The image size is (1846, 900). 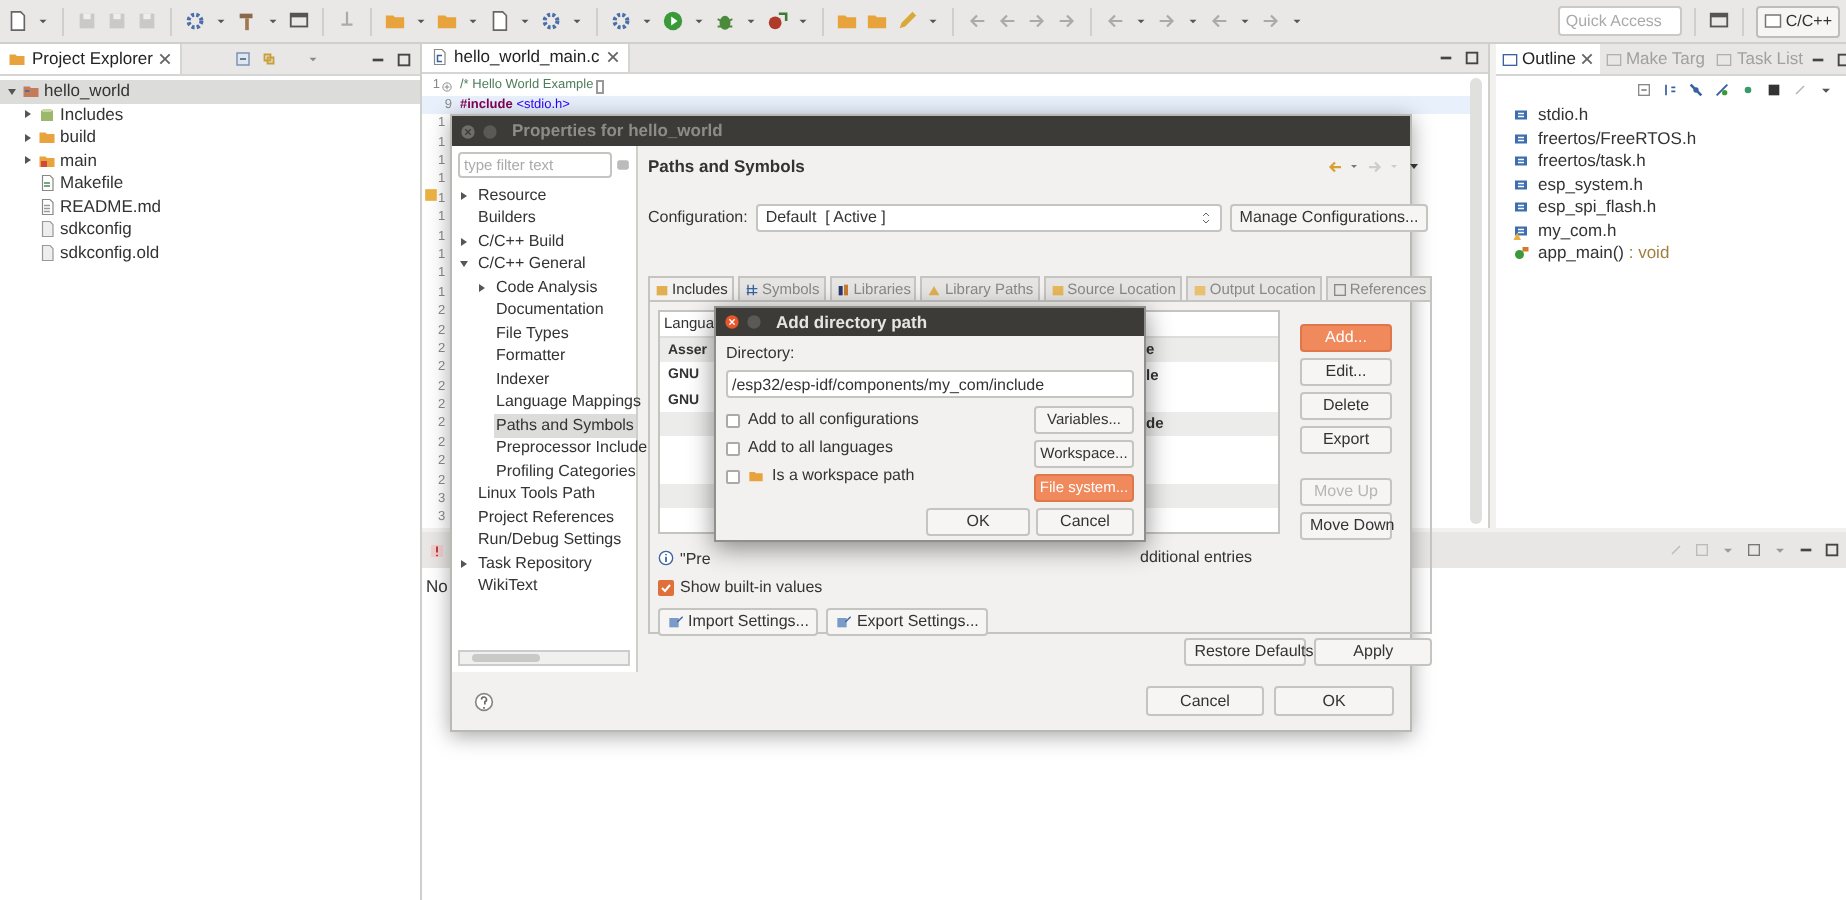 I want to click on perspective-button: C/C++, so click(x=1797, y=21).